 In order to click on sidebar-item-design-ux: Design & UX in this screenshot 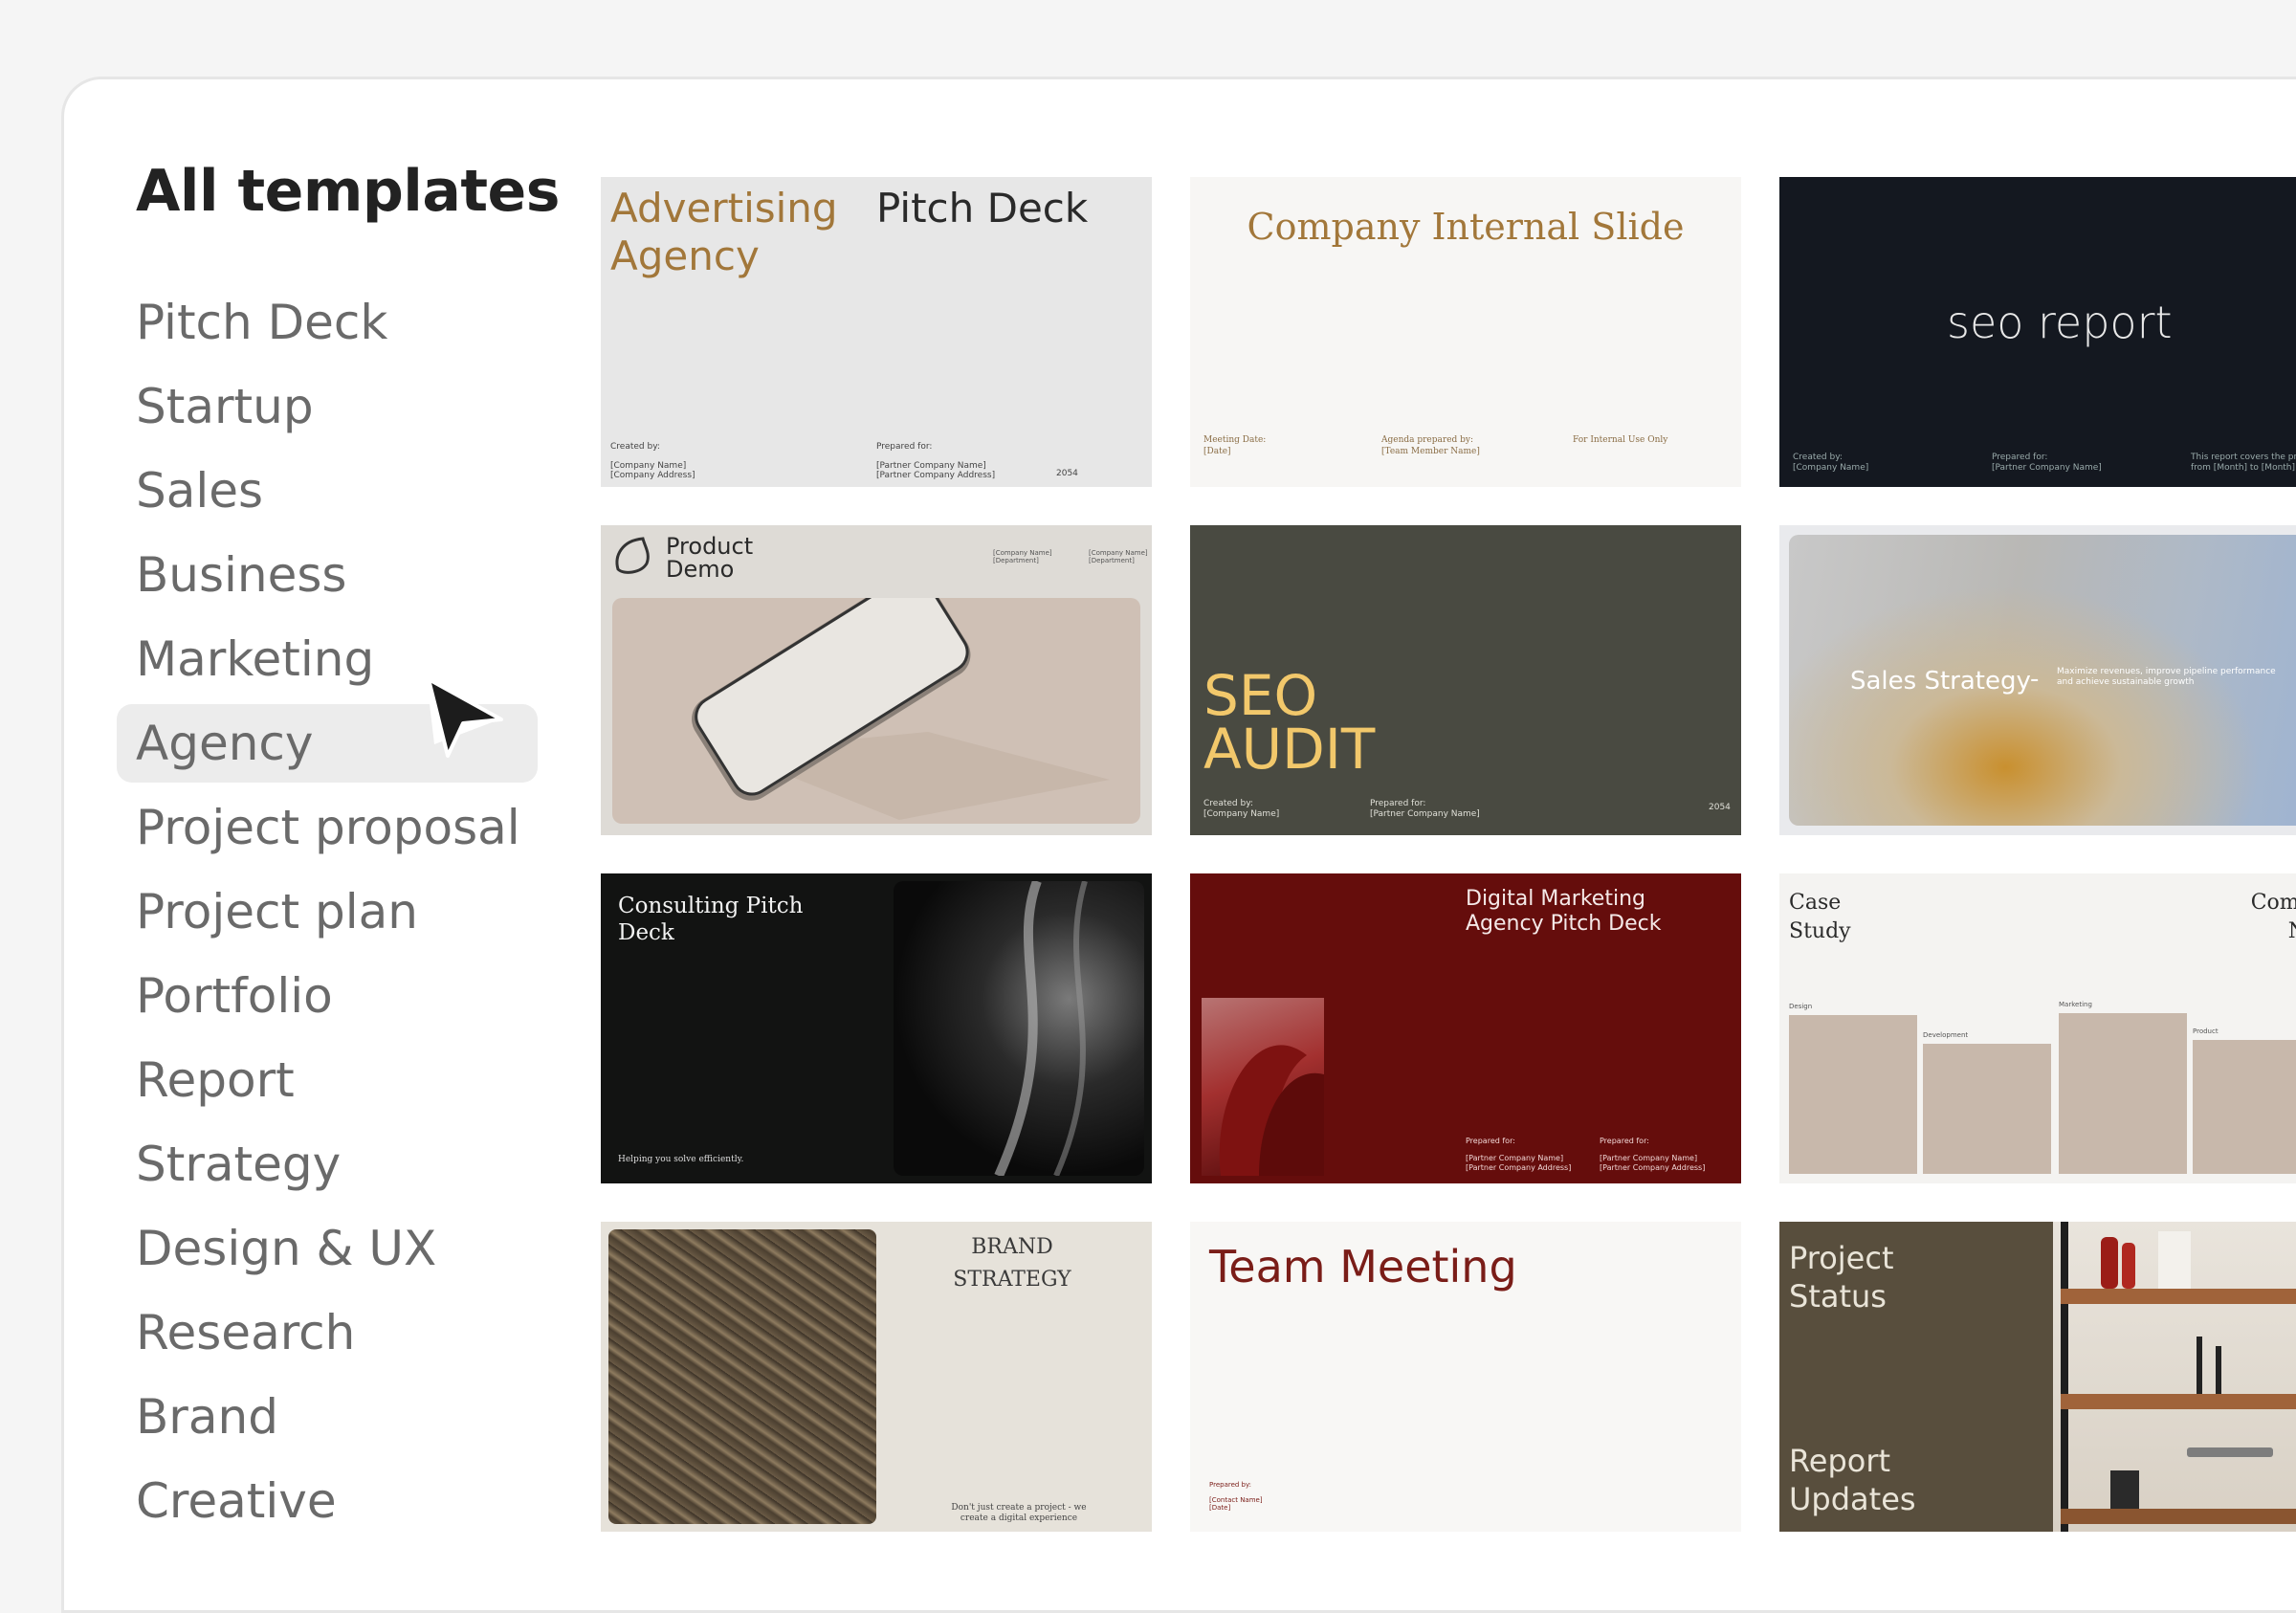, I will do `click(327, 1248)`.